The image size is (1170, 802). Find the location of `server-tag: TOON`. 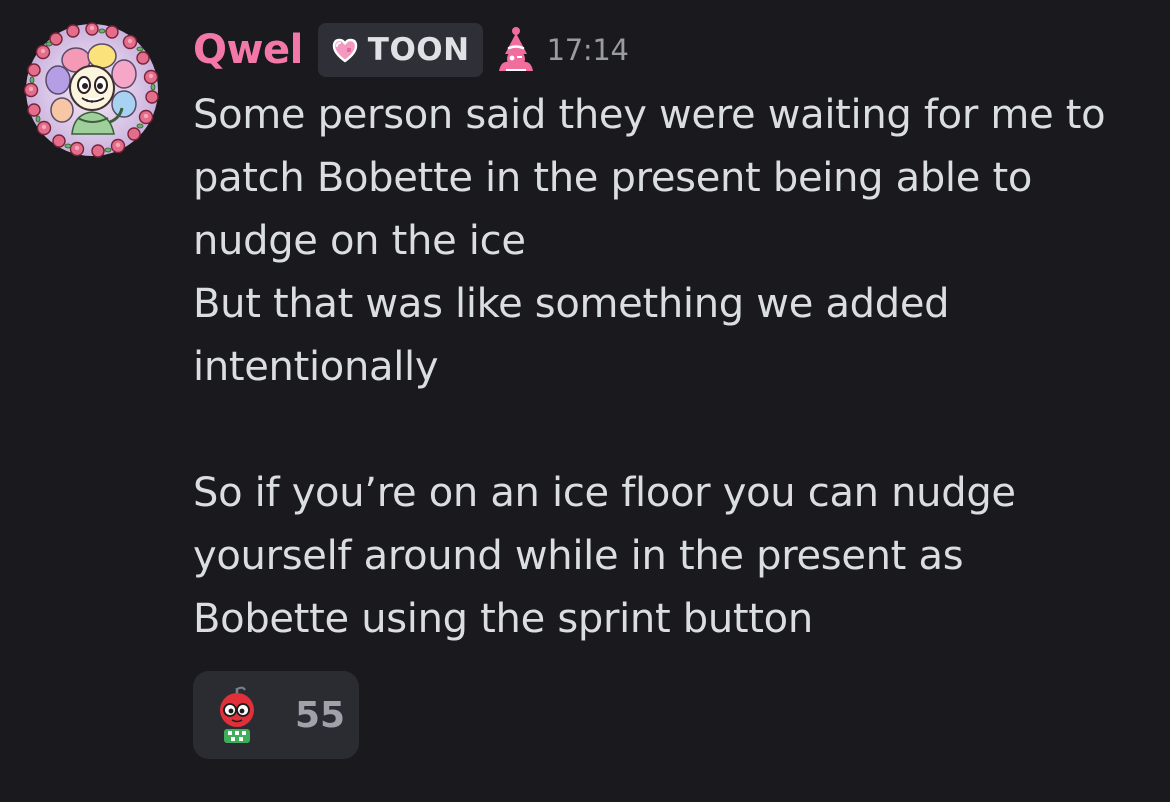

server-tag: TOON is located at coordinates (400, 50).